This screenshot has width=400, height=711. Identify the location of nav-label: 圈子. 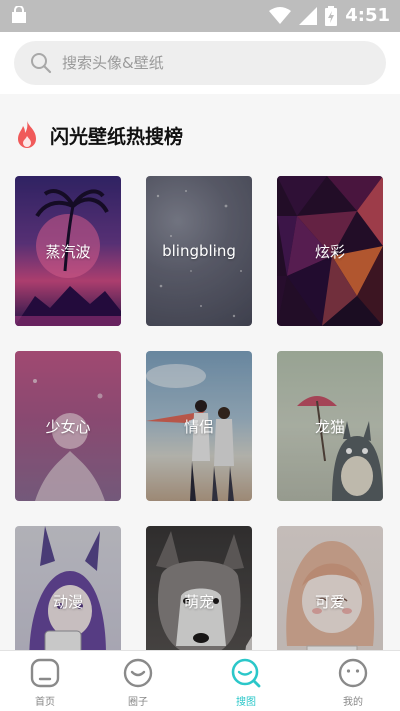
(138, 702).